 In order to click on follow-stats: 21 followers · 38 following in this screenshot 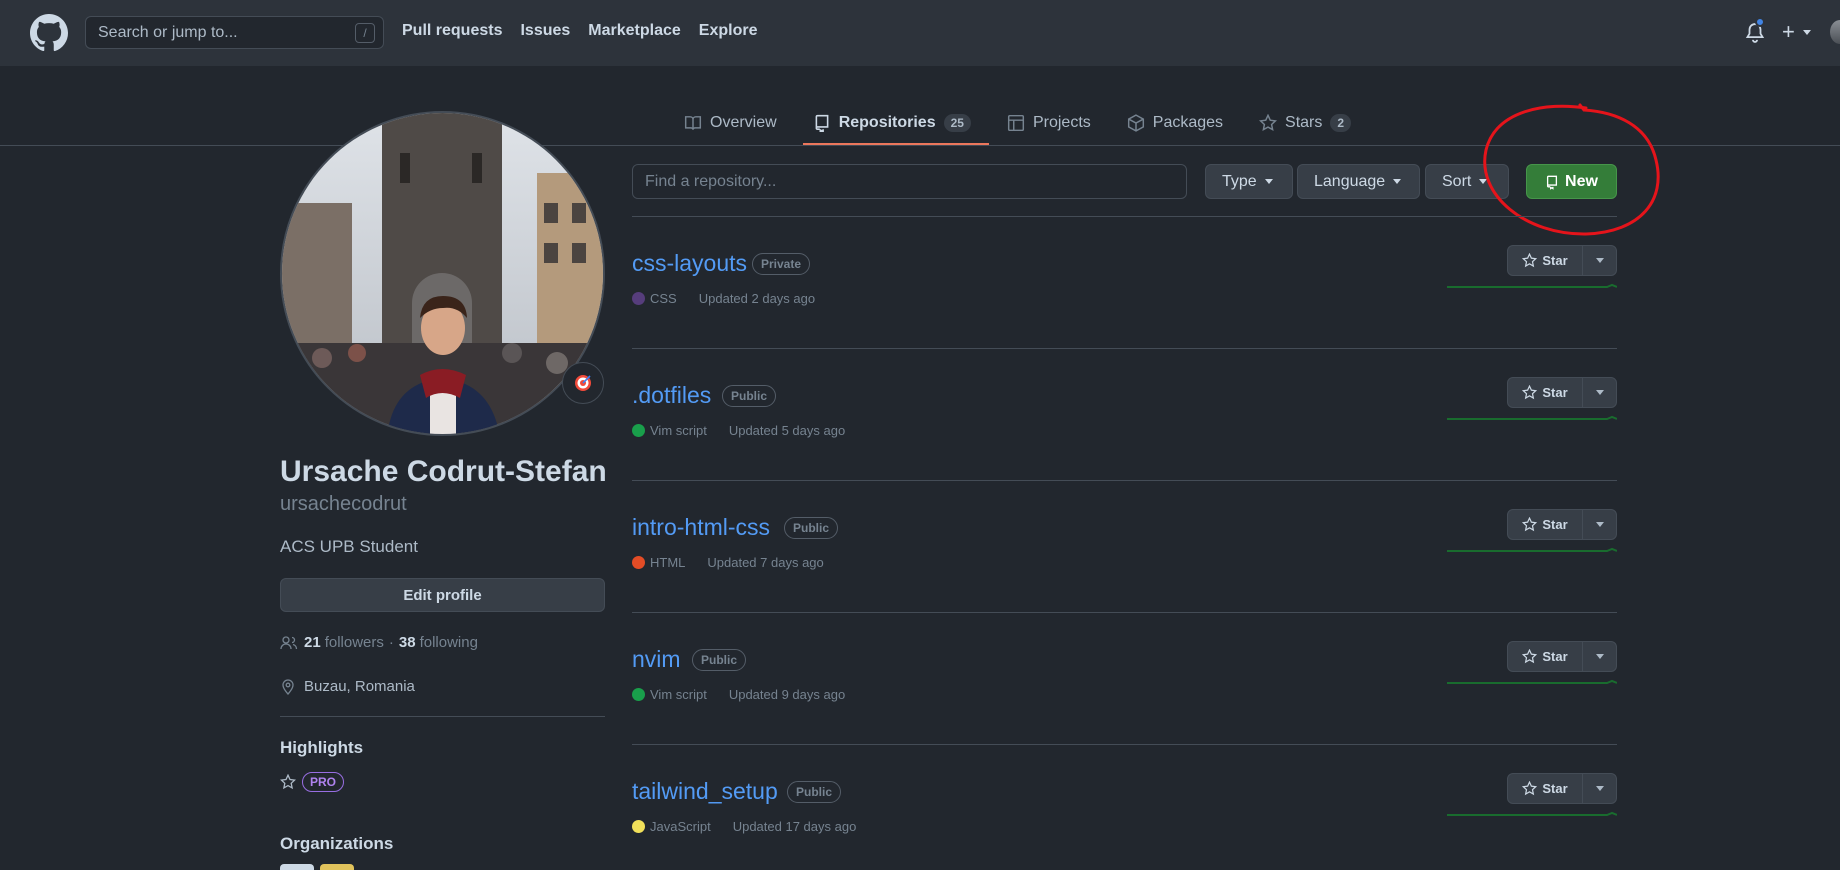, I will do `click(379, 642)`.